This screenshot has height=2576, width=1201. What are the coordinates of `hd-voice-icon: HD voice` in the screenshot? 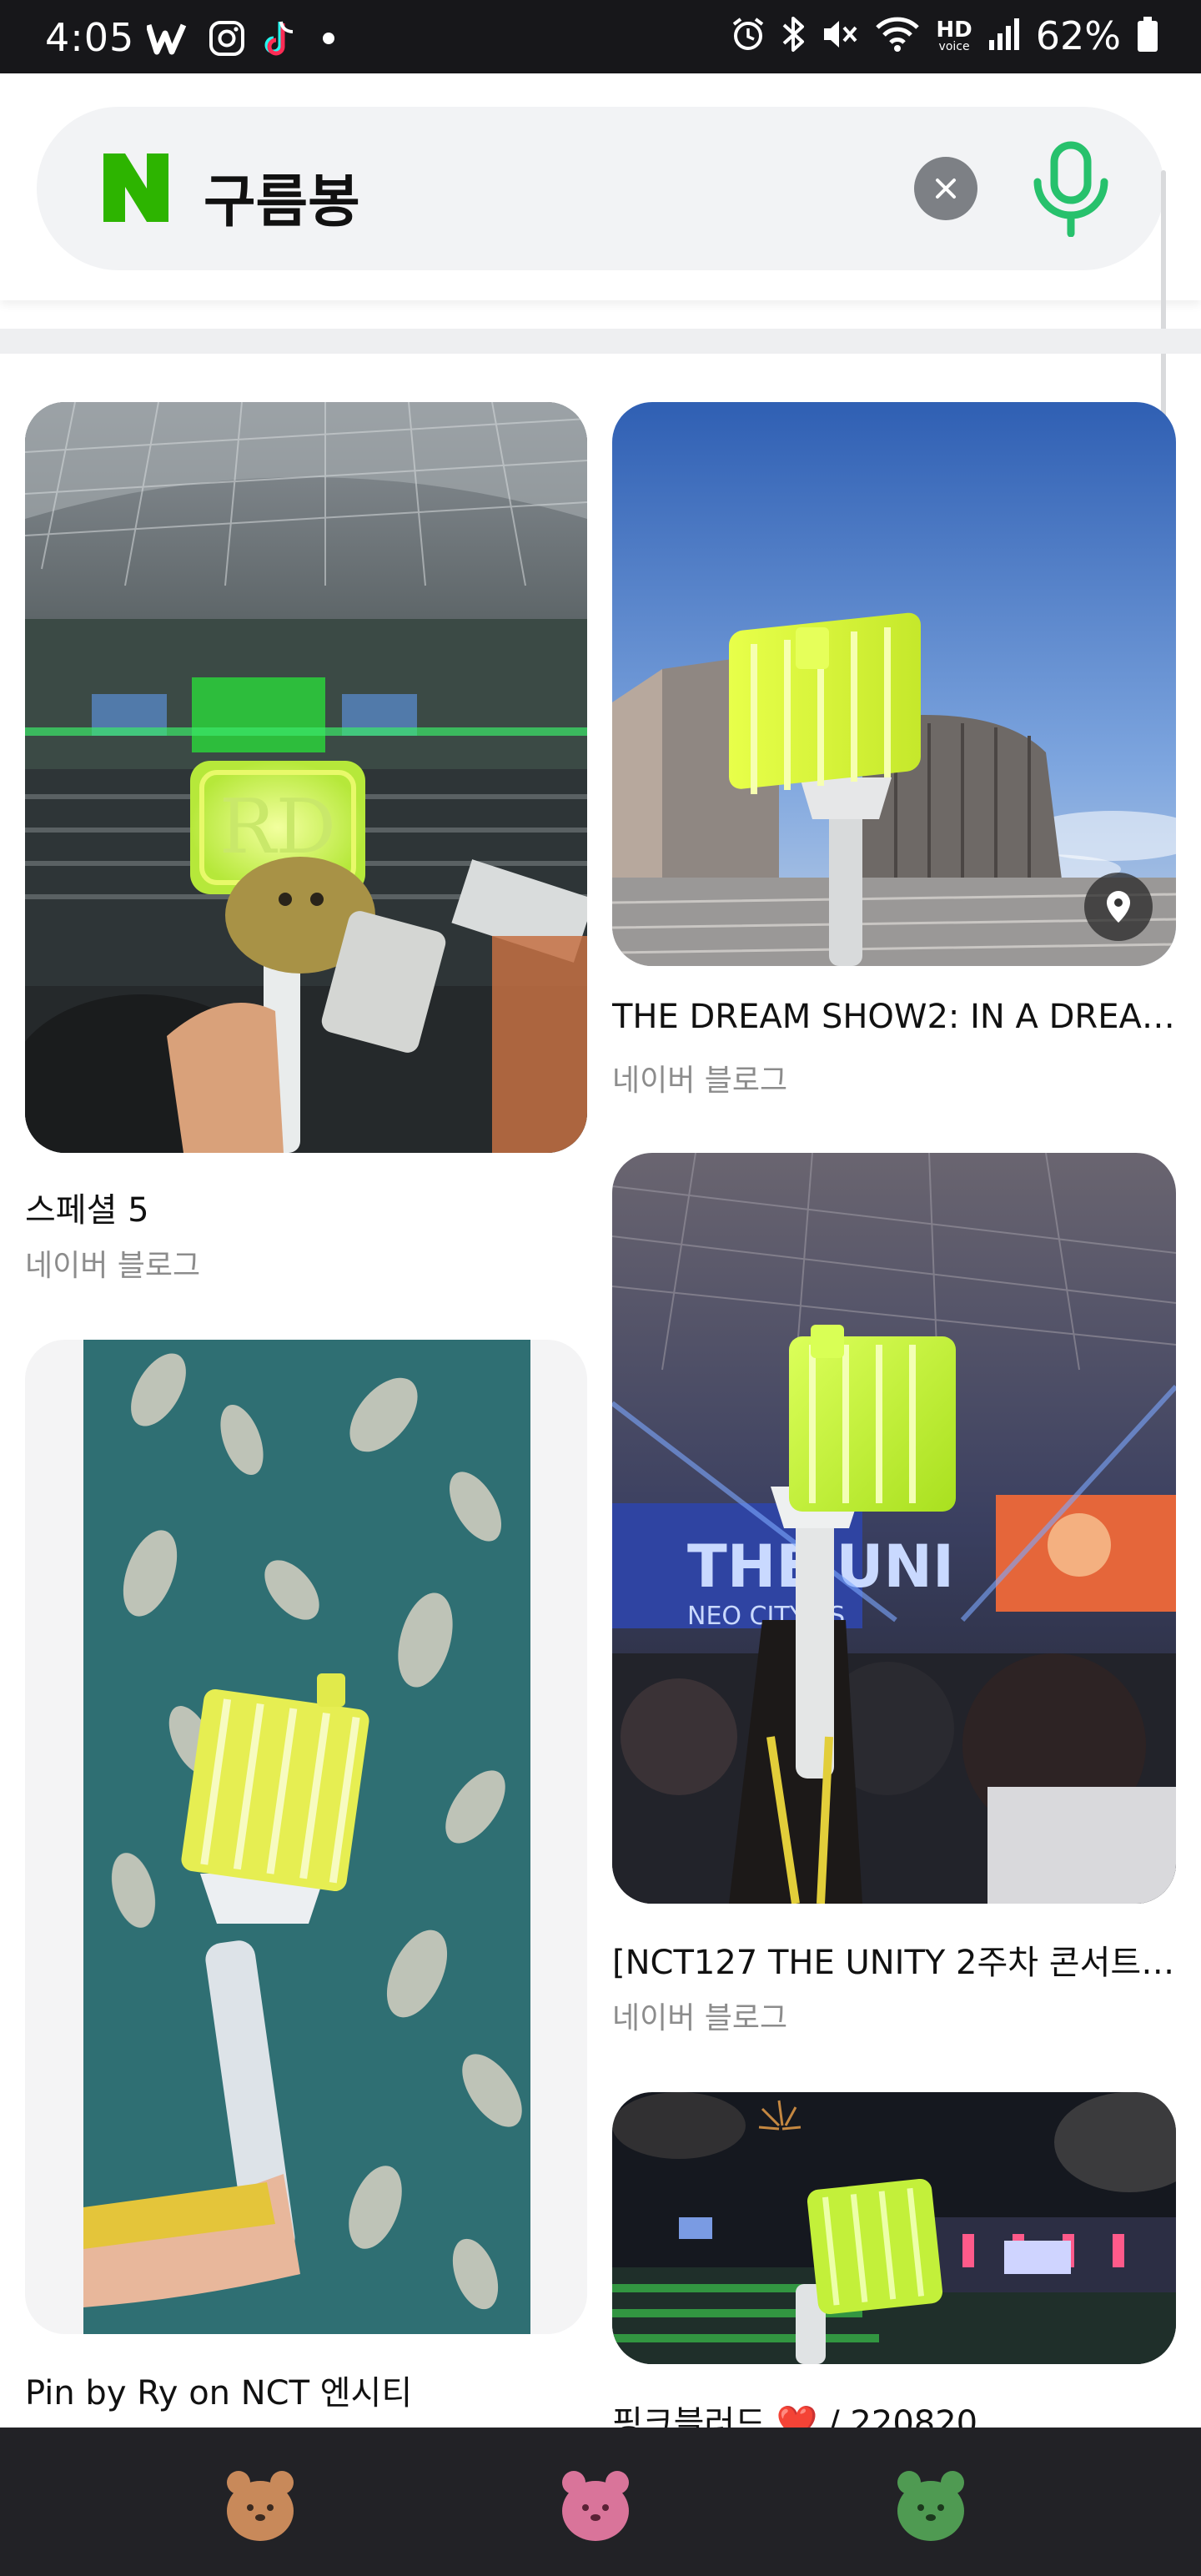 It's located at (954, 35).